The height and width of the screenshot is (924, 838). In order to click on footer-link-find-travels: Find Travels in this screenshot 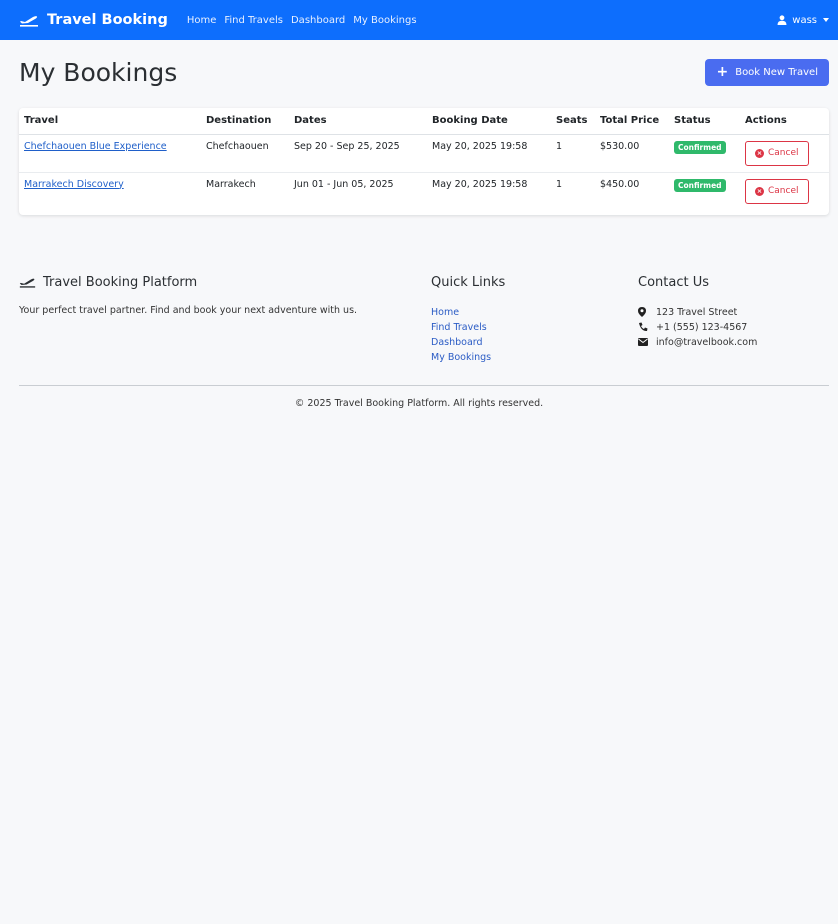, I will do `click(534, 327)`.